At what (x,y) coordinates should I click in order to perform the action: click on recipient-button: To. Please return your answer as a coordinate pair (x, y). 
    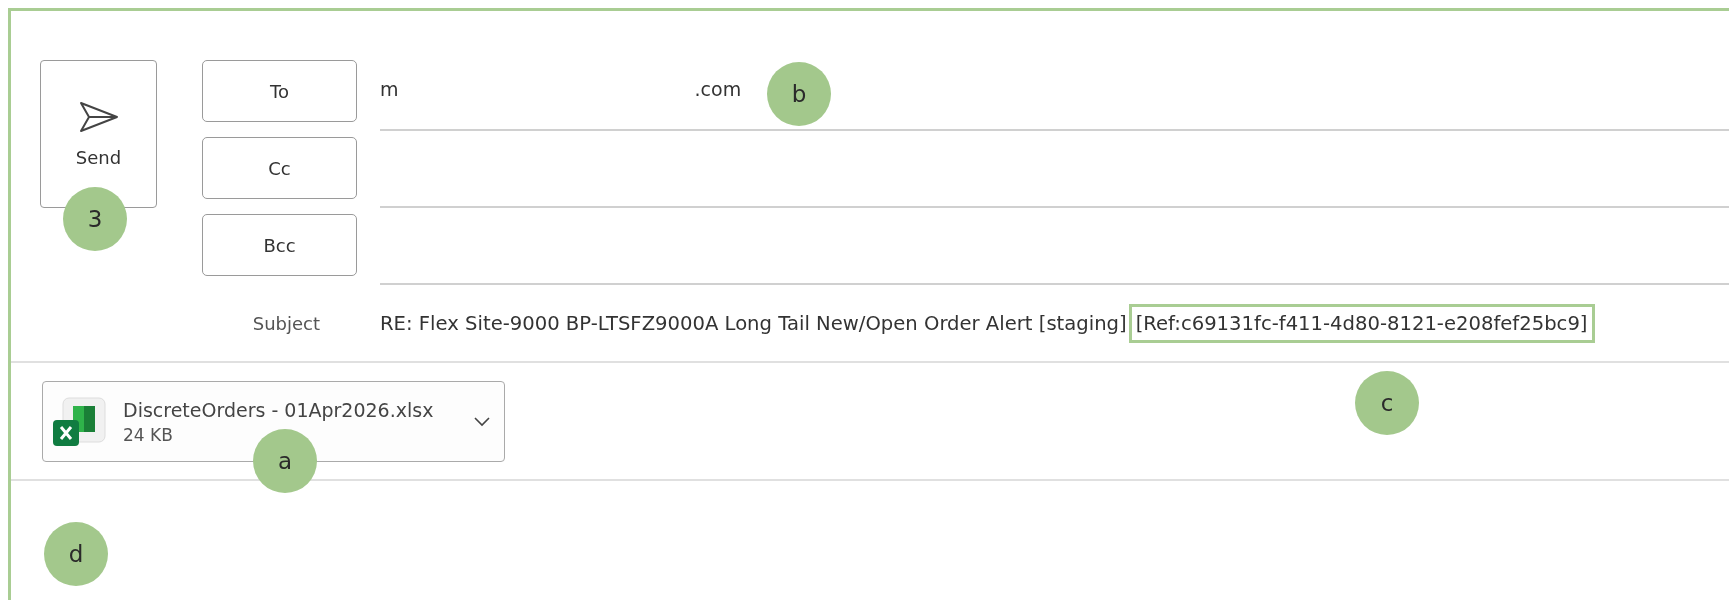
    Looking at the image, I should click on (279, 91).